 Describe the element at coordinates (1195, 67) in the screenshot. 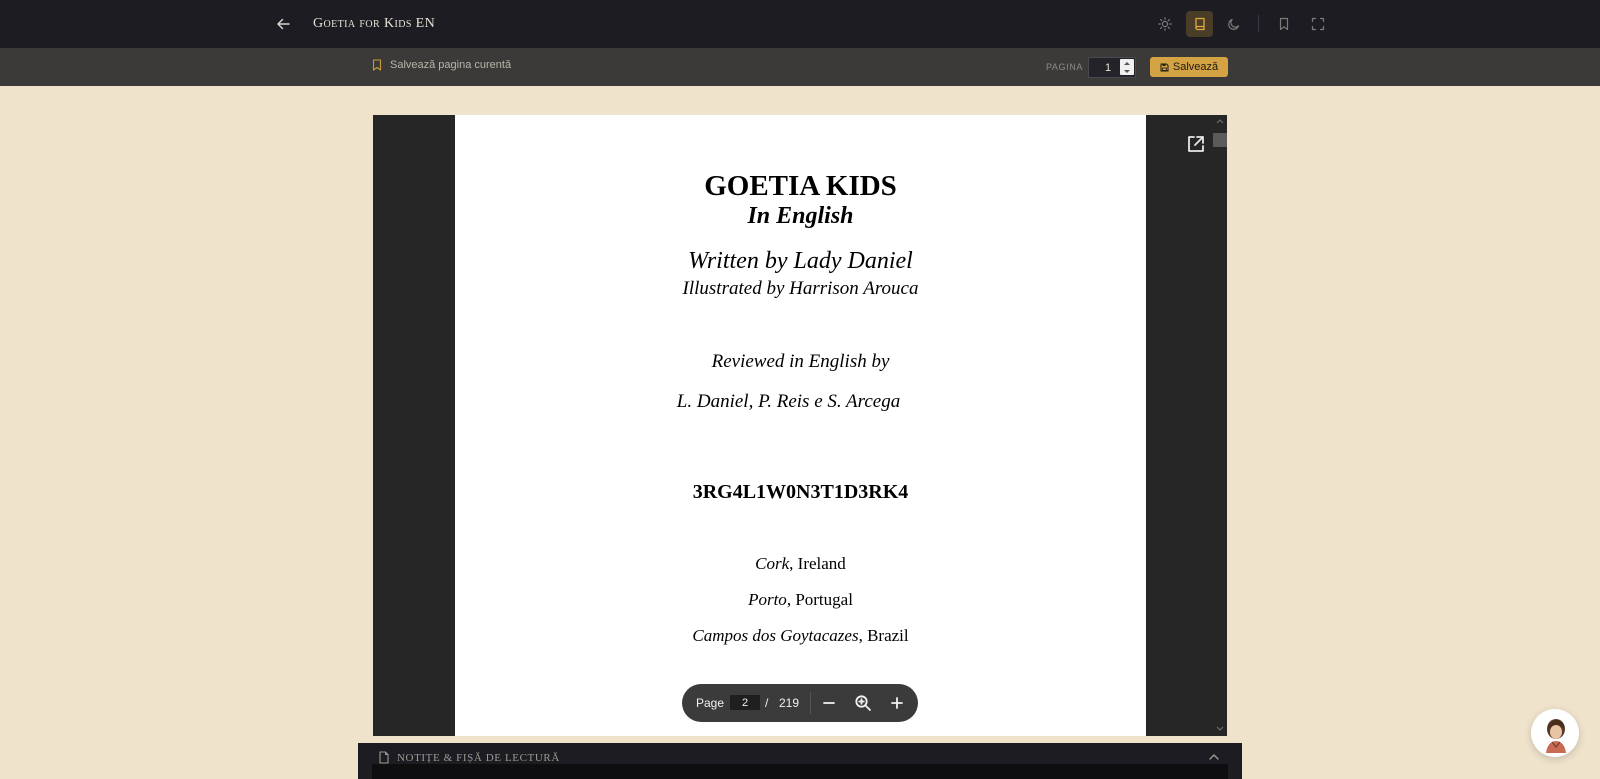

I see `save-button-label: Salvează` at that location.